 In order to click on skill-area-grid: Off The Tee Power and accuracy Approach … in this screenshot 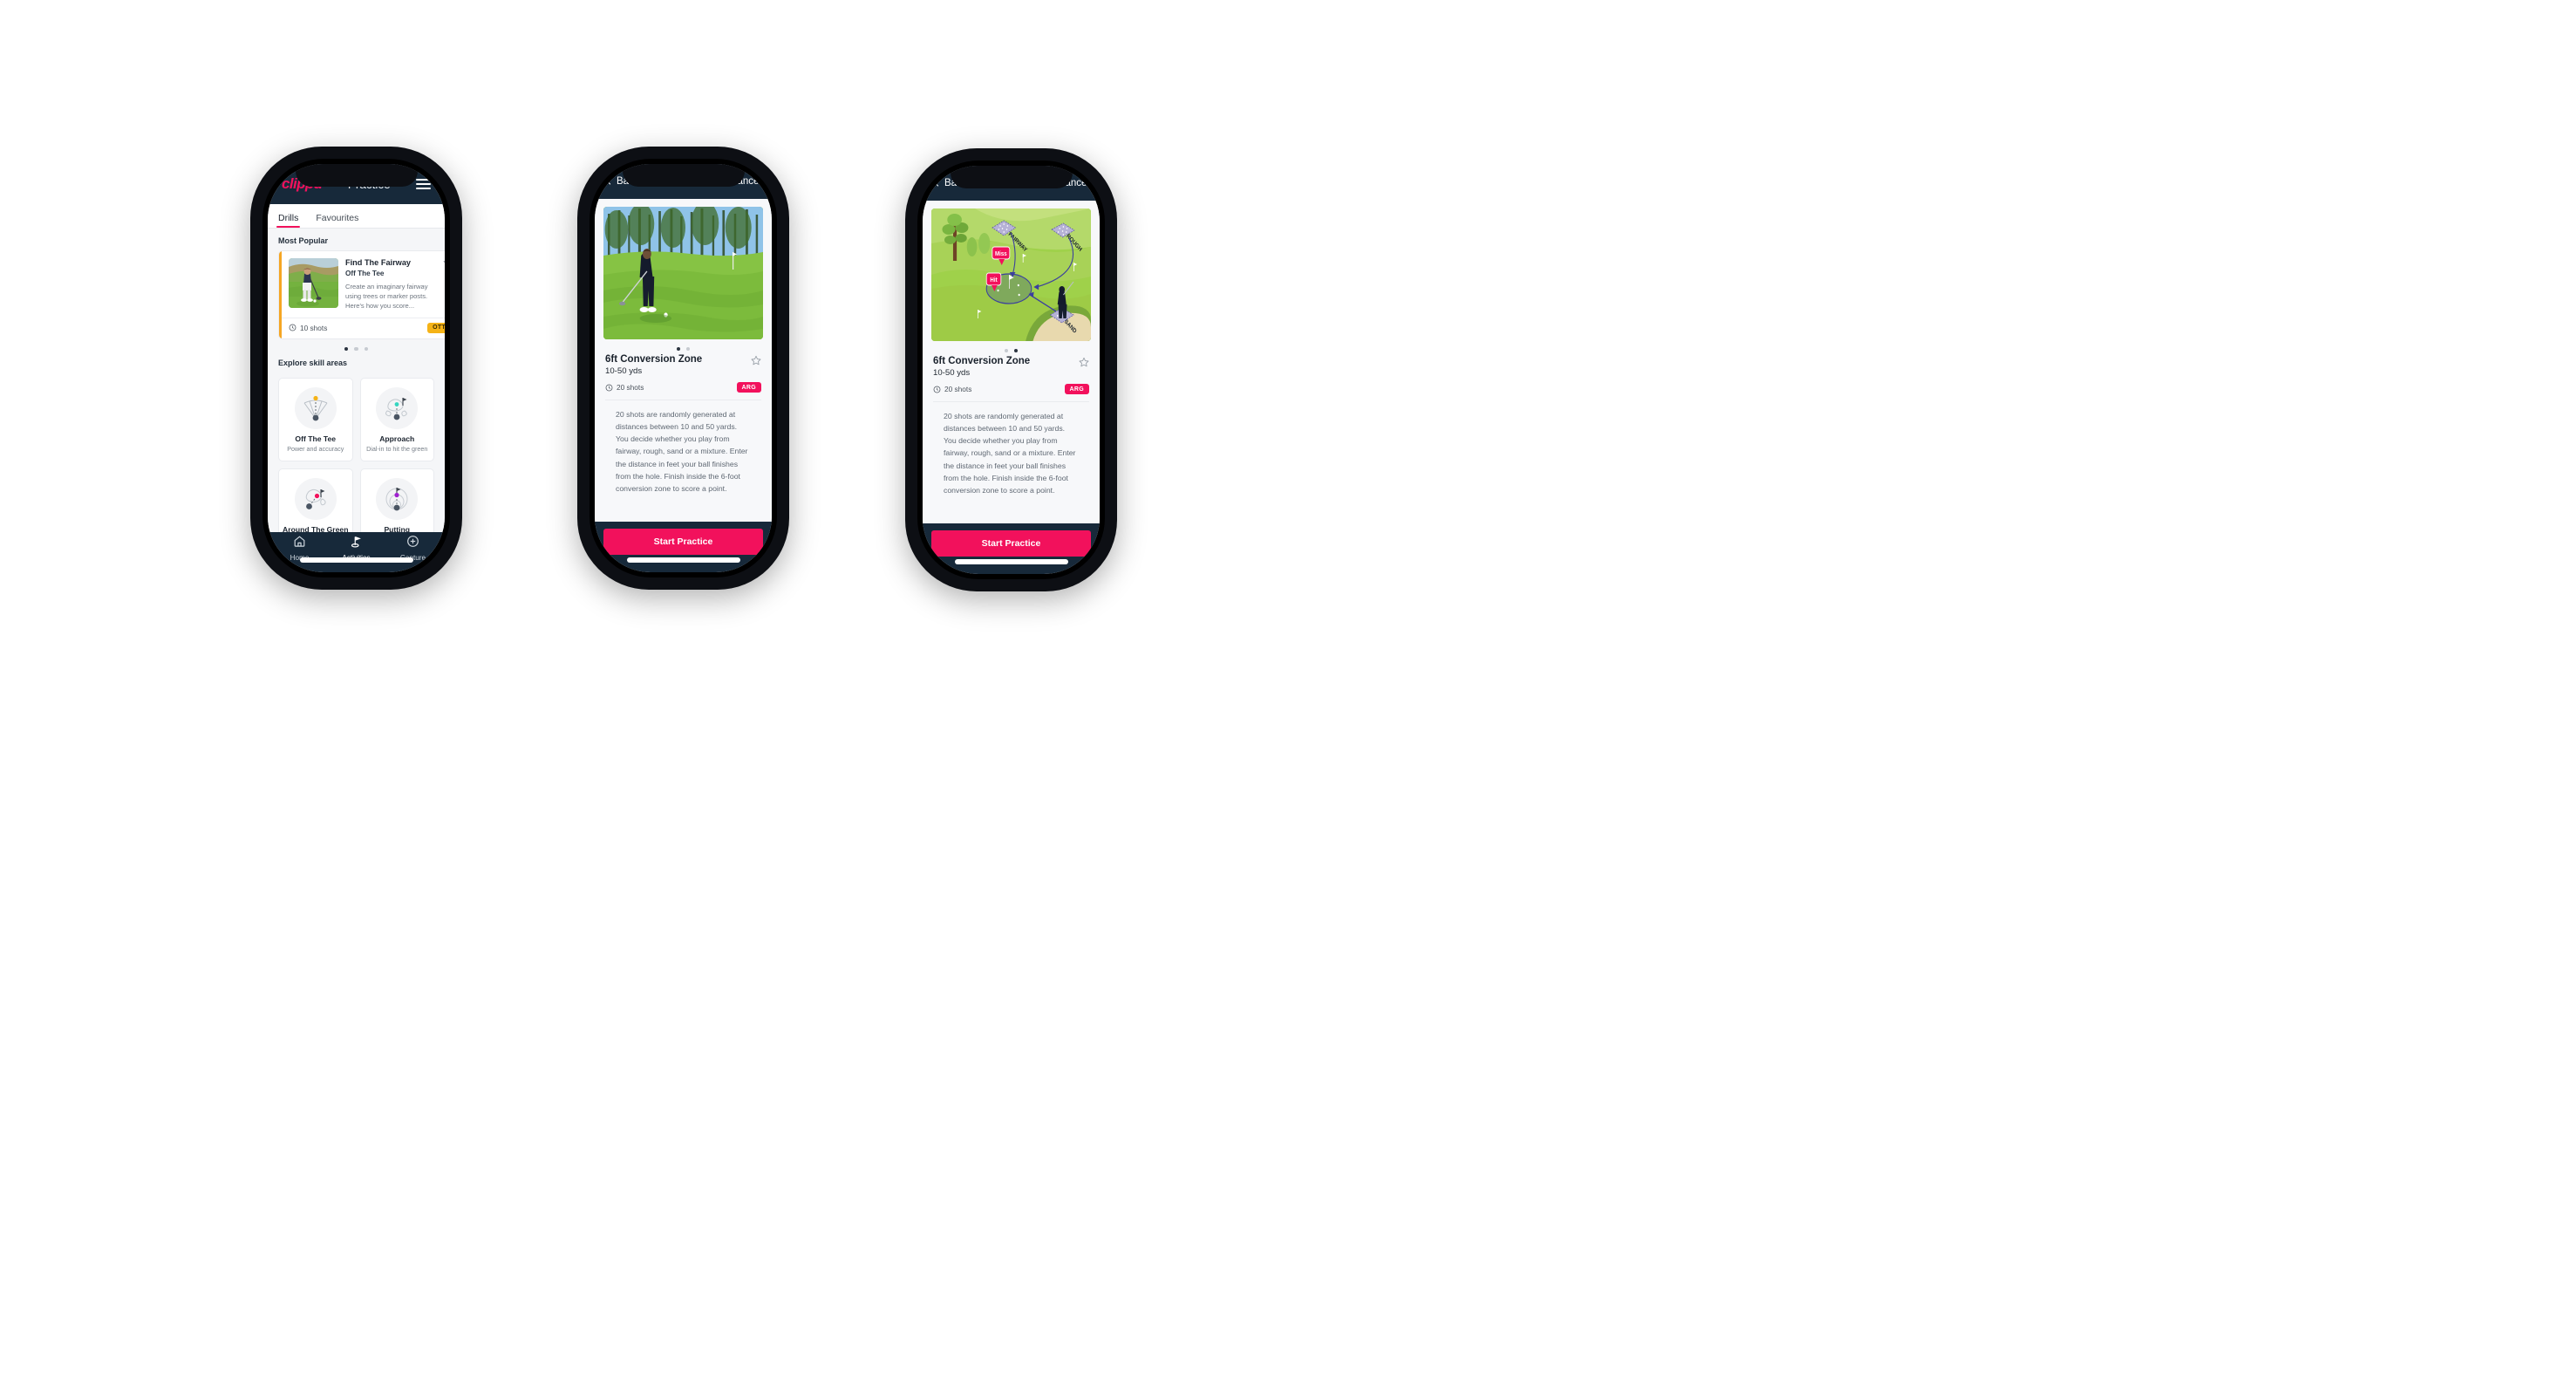, I will do `click(357, 452)`.